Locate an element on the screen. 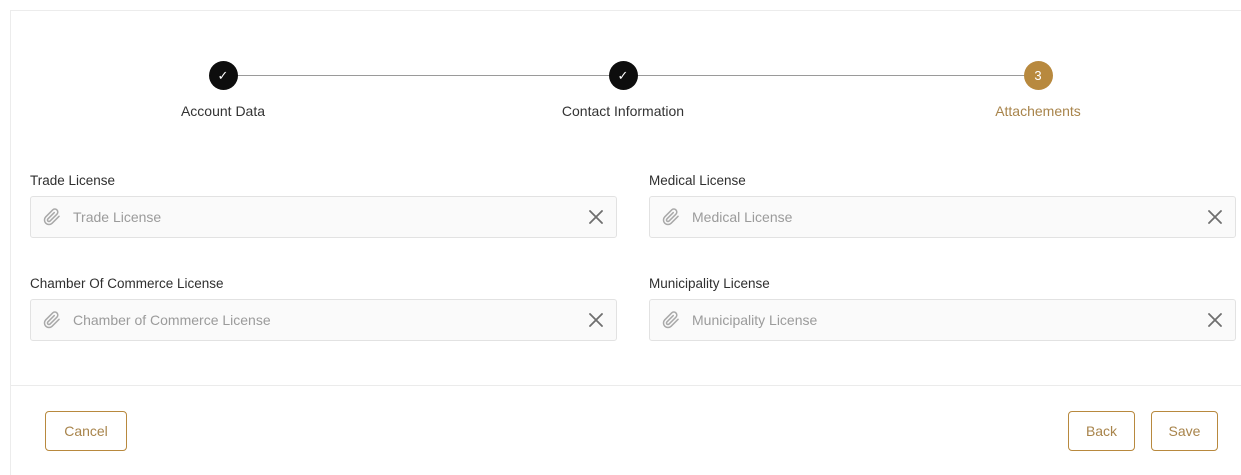 Image resolution: width=1241 pixels, height=475 pixels. input-placeholder: Chamber of Commerce License is located at coordinates (172, 320).